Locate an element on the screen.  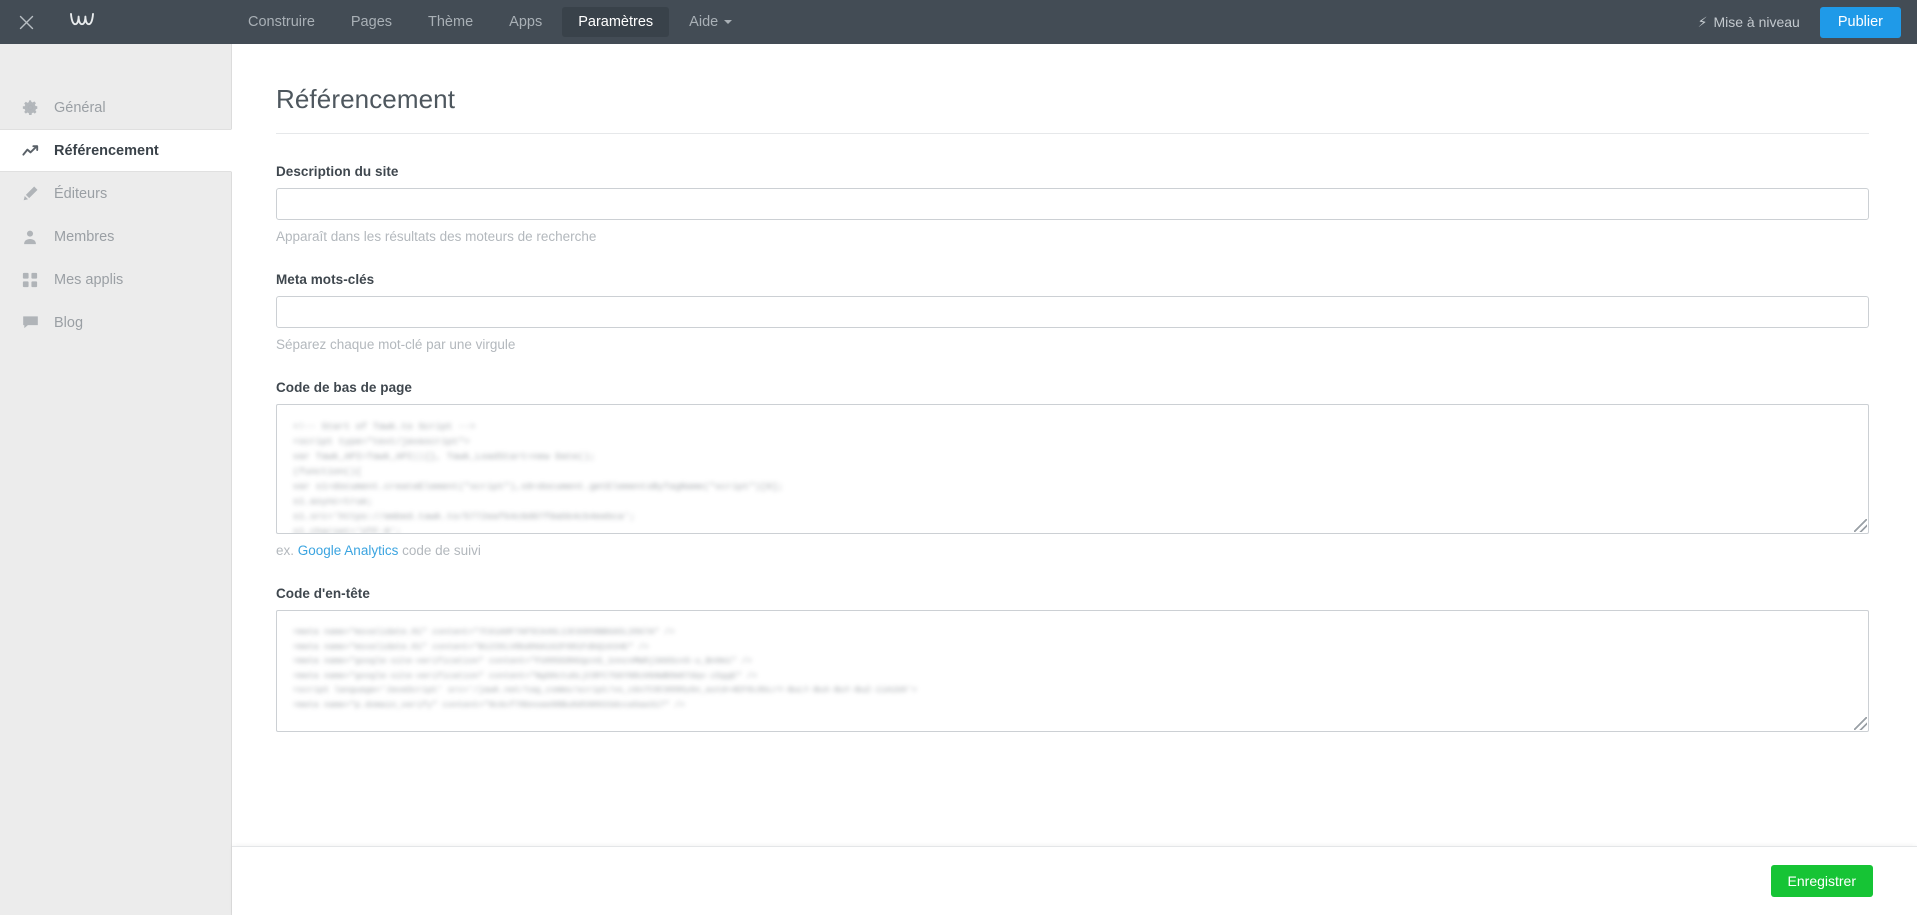
user-icon is located at coordinates (36, 237).